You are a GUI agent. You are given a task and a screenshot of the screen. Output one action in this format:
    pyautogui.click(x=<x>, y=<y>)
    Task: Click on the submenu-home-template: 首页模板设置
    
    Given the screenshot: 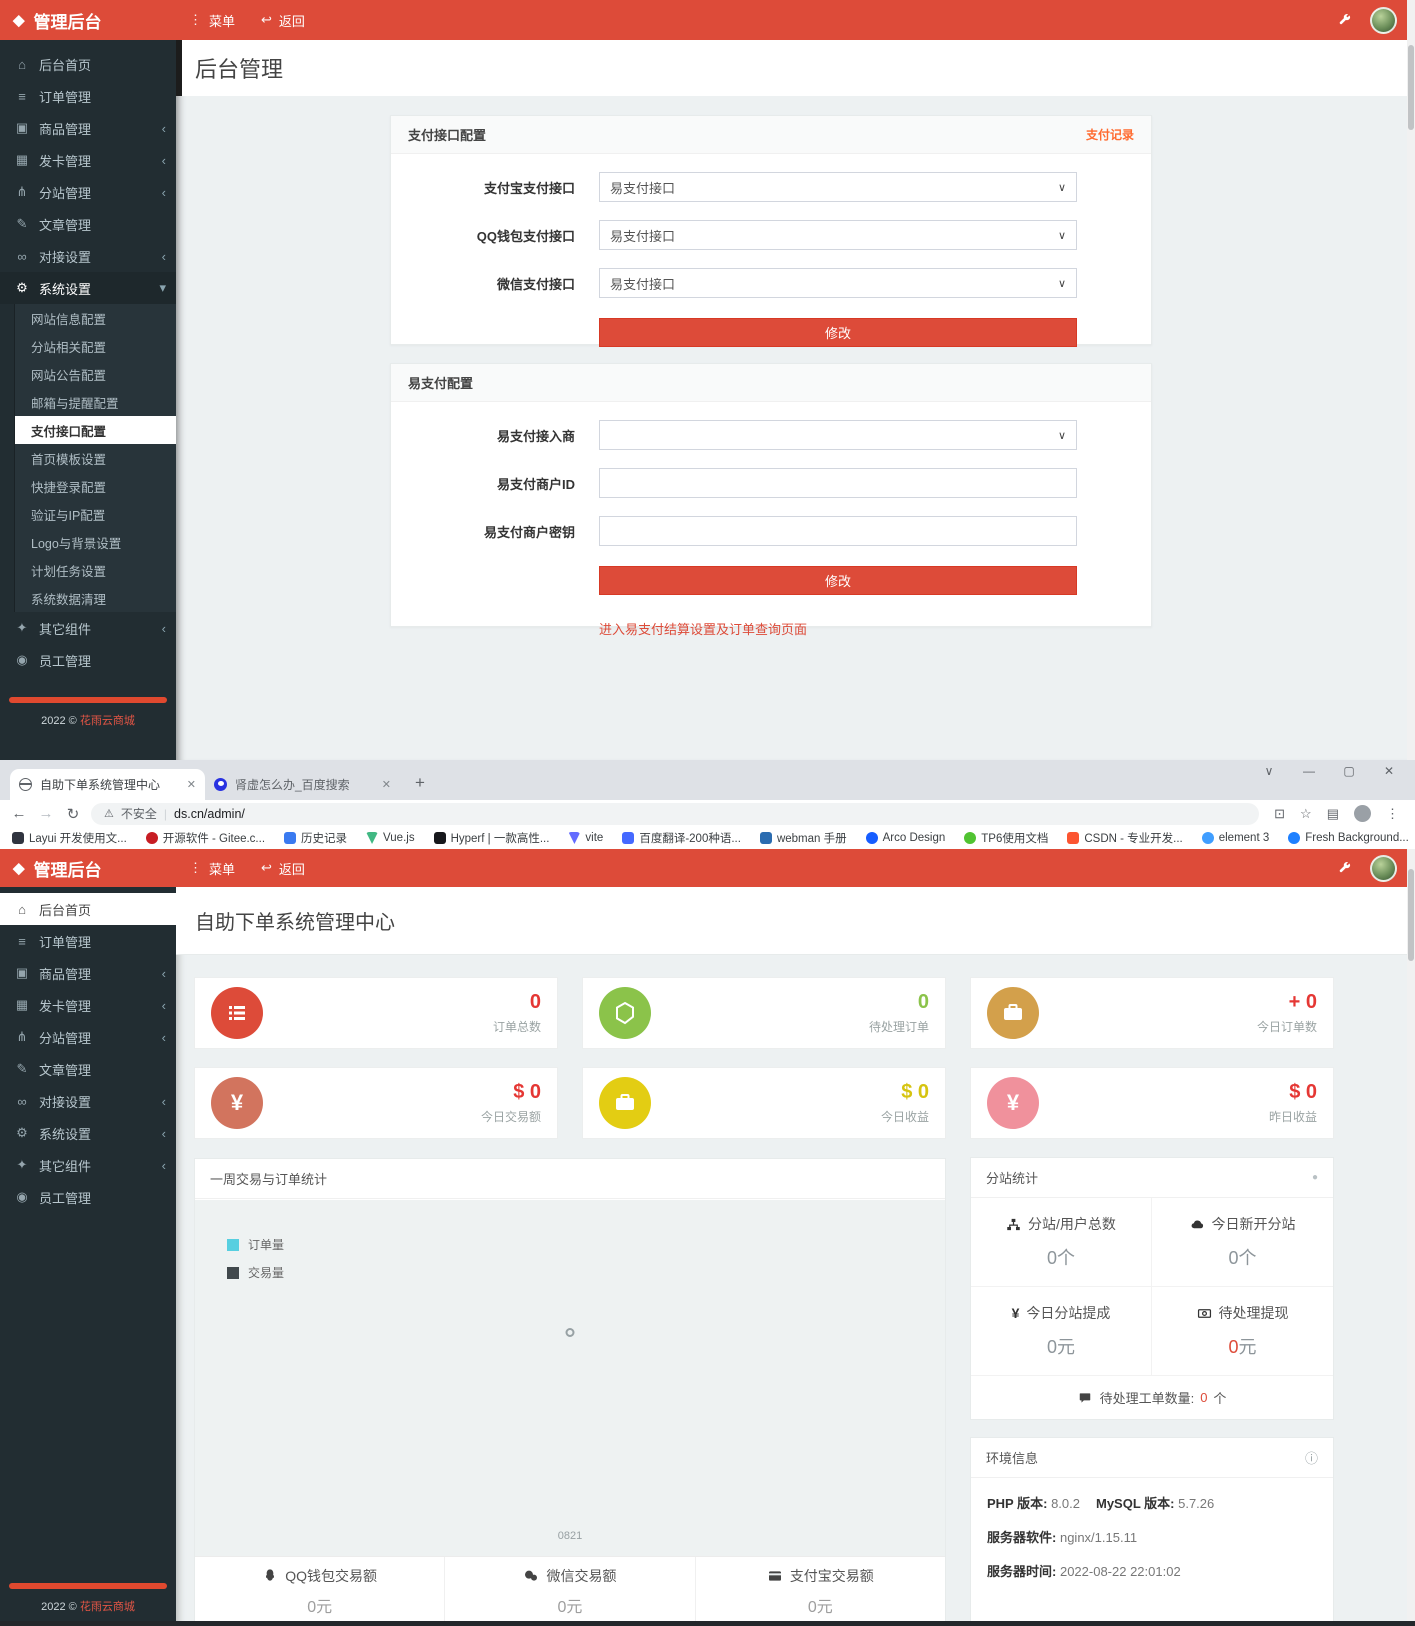 What is the action you would take?
    pyautogui.click(x=95, y=458)
    